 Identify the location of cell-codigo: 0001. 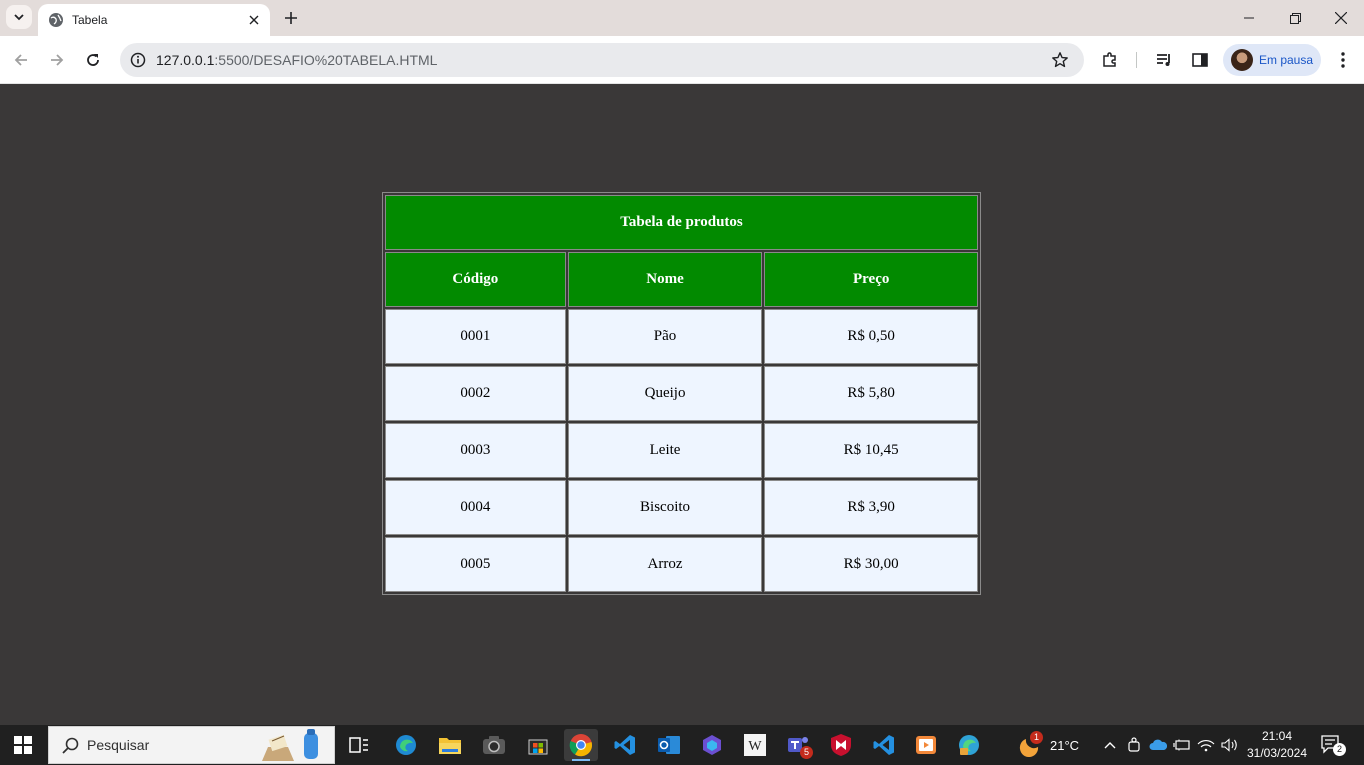
(475, 336).